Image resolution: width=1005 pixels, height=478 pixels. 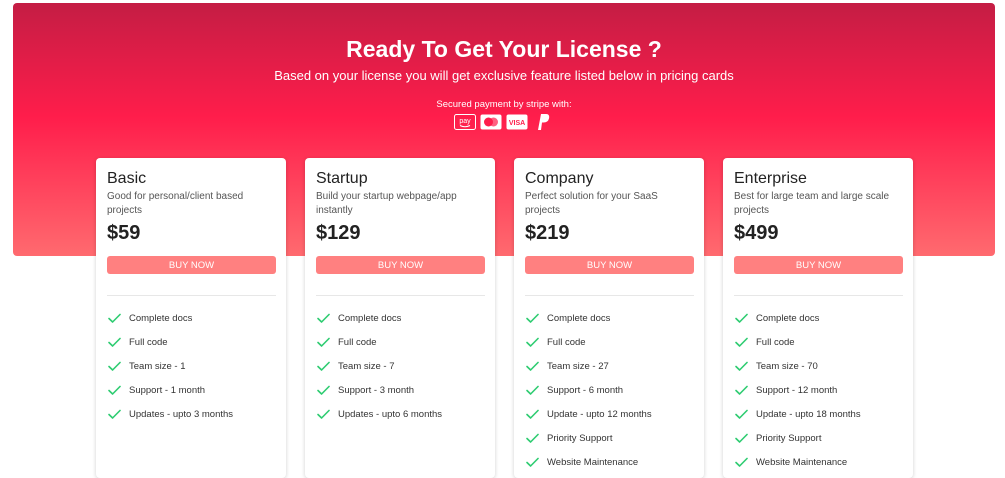 I want to click on feature-label: Update - upto 18 months, so click(x=808, y=414).